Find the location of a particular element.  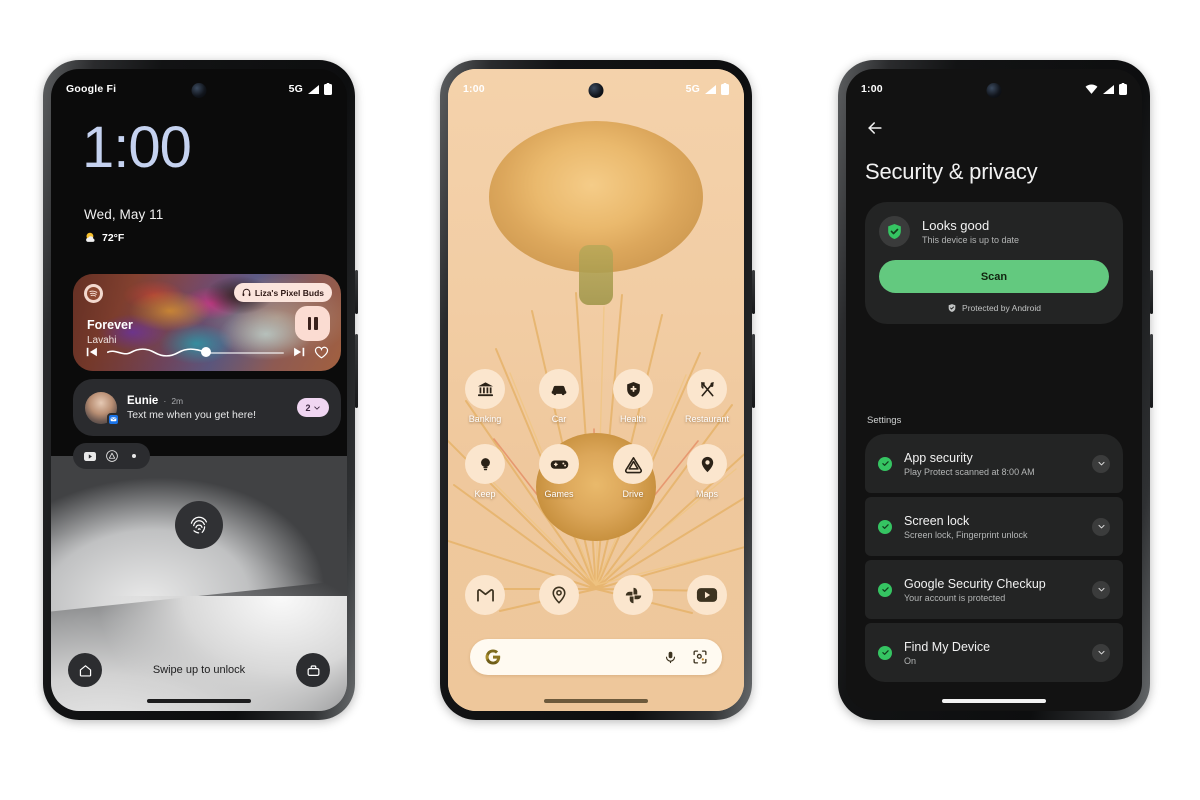

seek-thumb is located at coordinates (205, 352).